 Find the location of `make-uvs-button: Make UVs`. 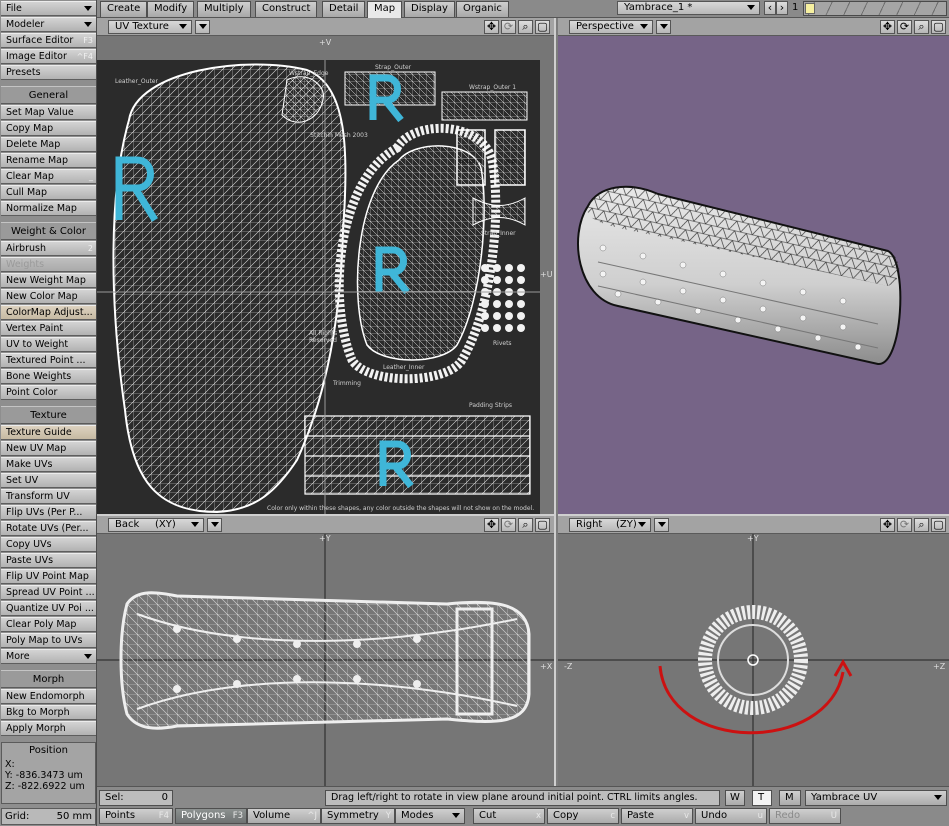

make-uvs-button: Make UVs is located at coordinates (48, 464).